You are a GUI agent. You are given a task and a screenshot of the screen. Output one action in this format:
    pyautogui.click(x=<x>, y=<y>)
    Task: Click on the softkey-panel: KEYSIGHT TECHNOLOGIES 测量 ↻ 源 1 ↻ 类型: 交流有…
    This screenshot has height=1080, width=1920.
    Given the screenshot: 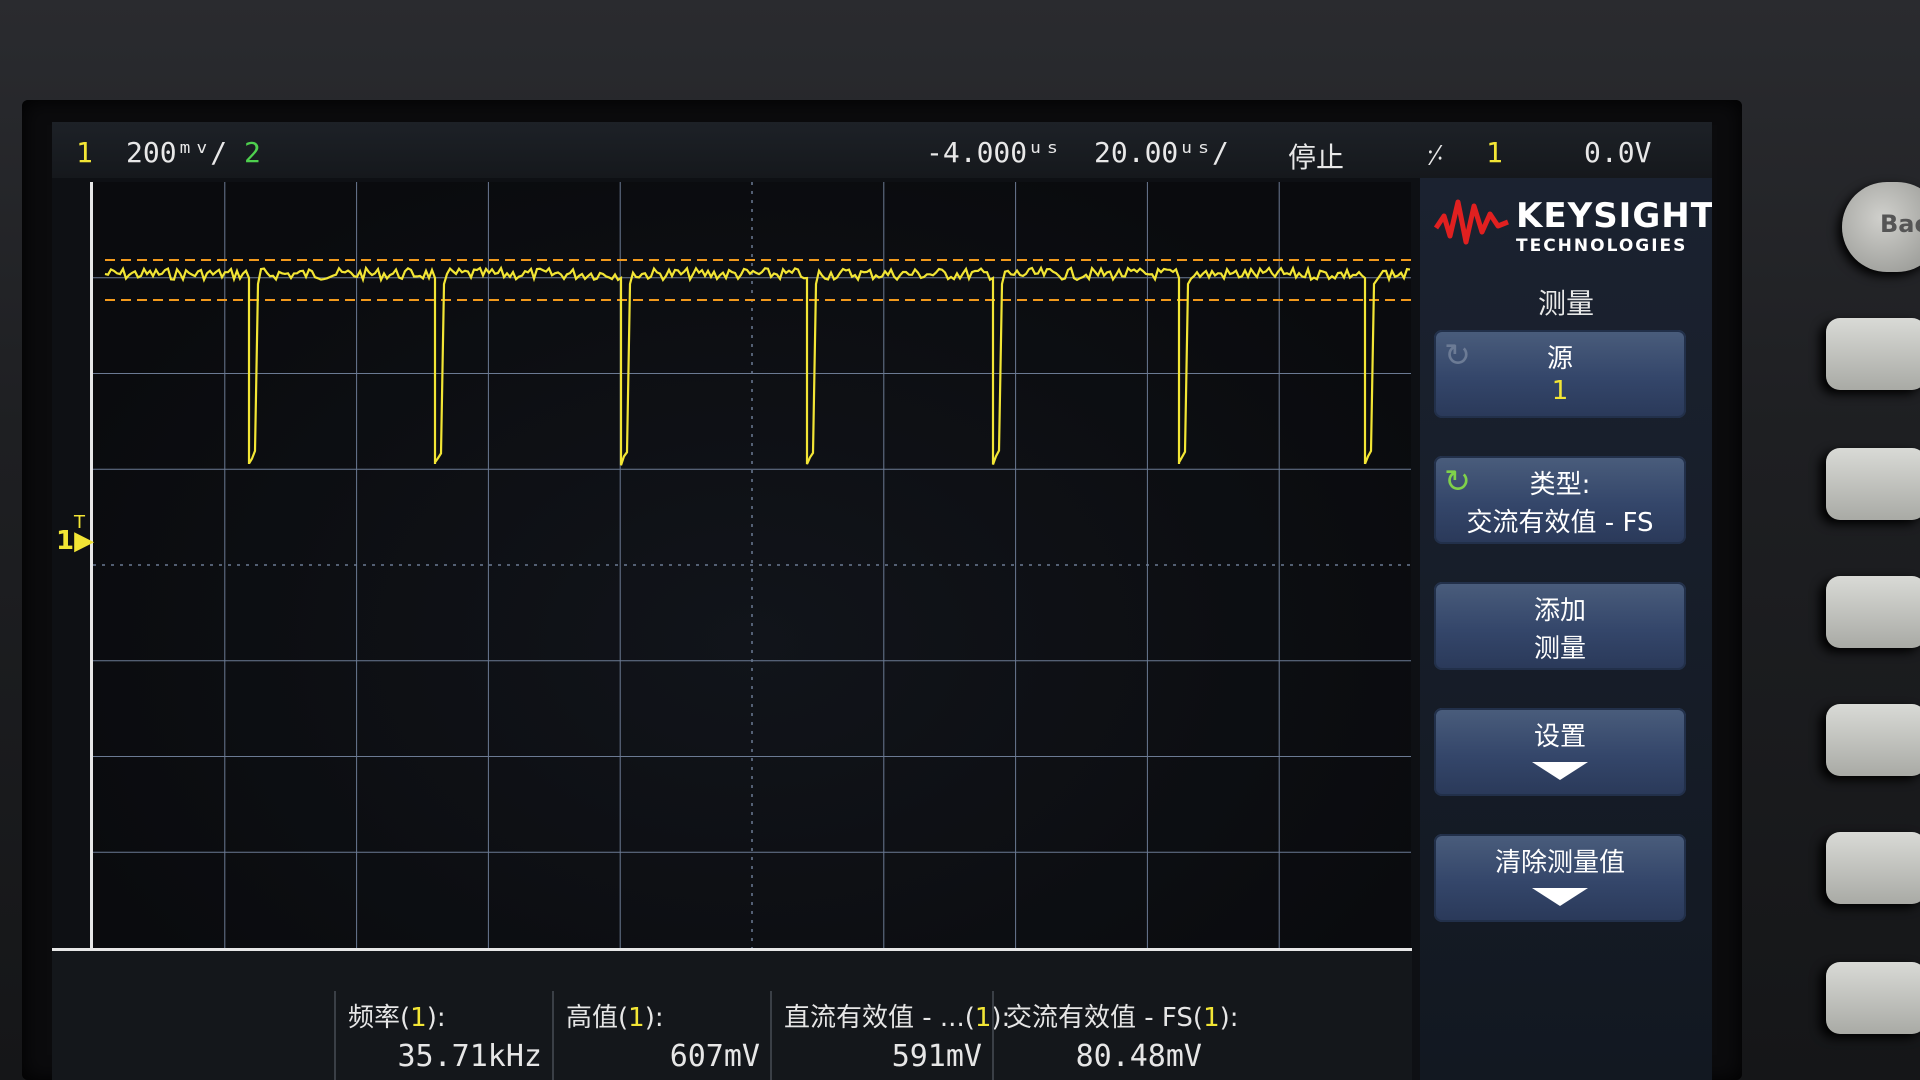 What is the action you would take?
    pyautogui.click(x=1566, y=629)
    